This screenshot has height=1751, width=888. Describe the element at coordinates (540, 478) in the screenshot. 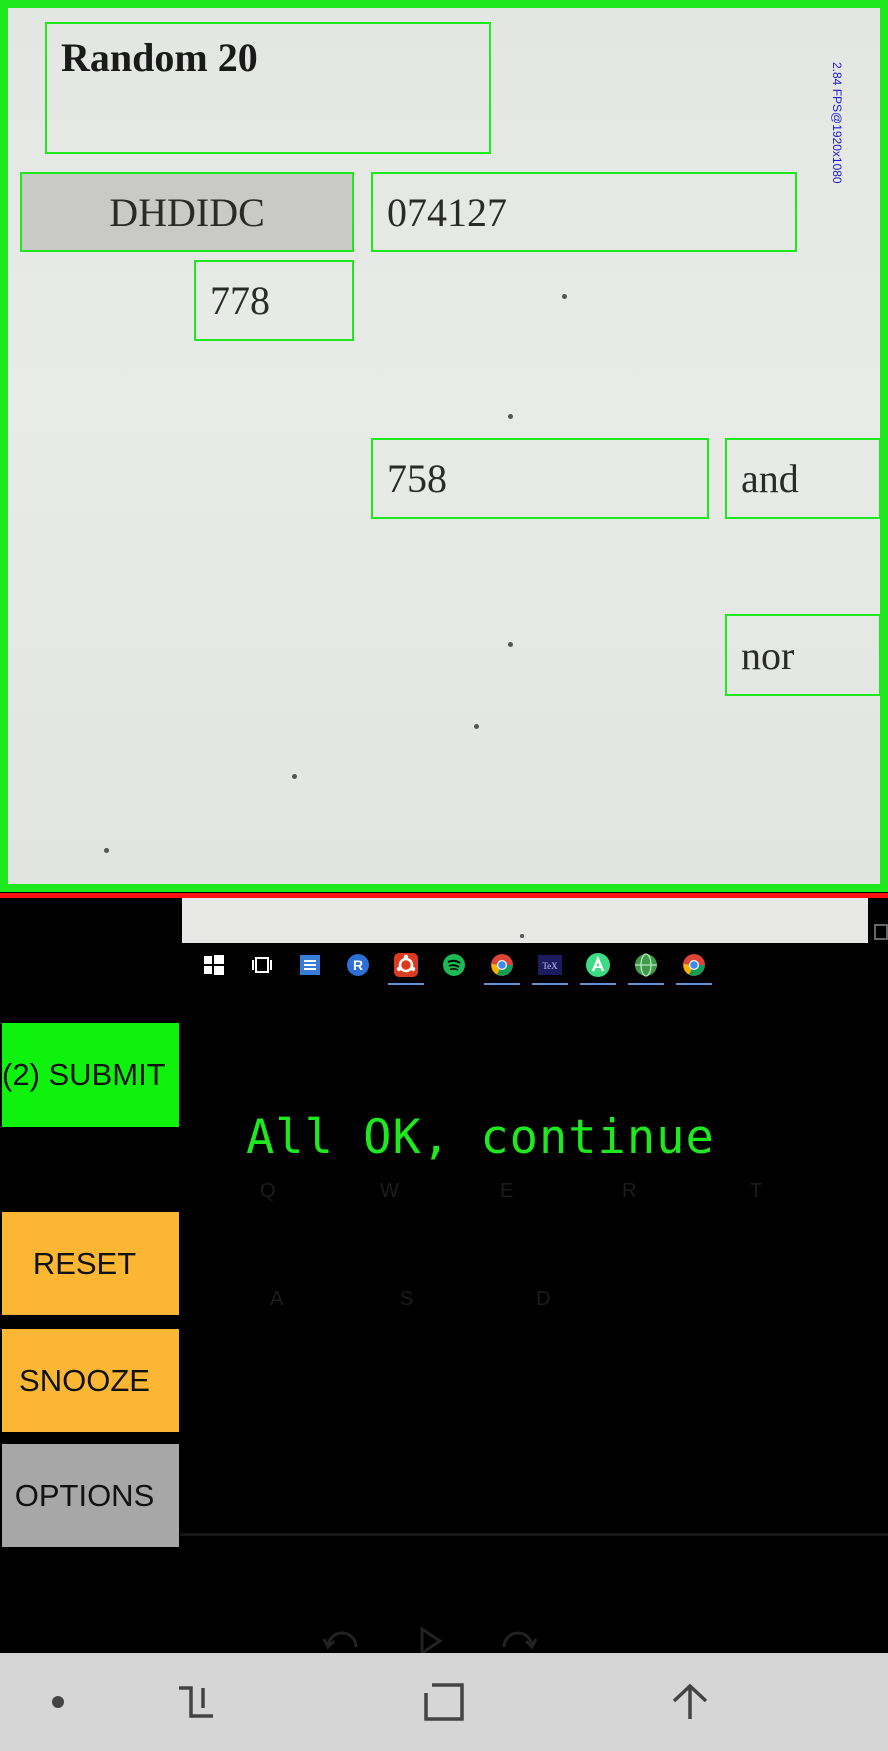

I see `detection-field-3: 758` at that location.